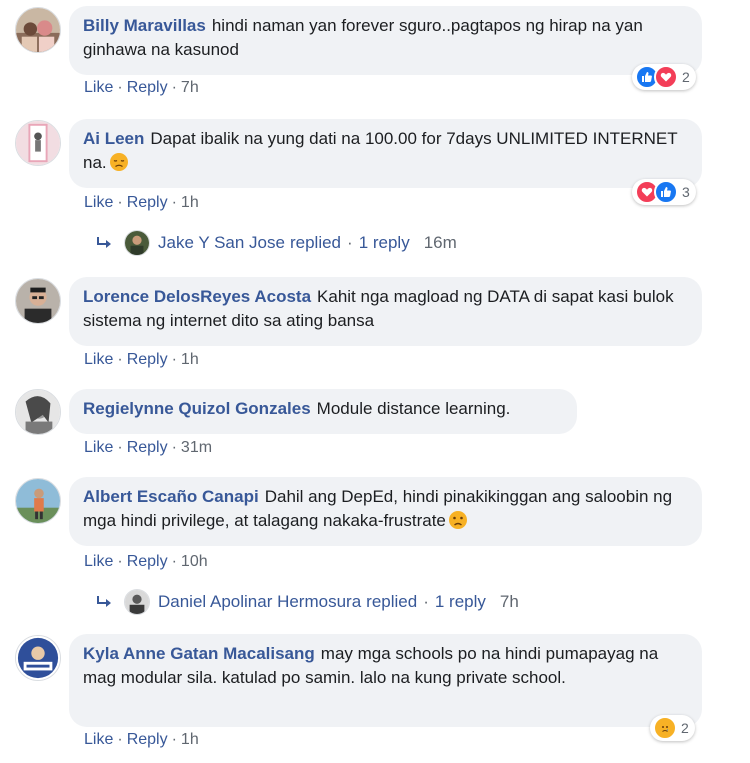 The width and height of the screenshot is (750, 763). What do you see at coordinates (190, 87) in the screenshot?
I see `comment-time: 7h` at bounding box center [190, 87].